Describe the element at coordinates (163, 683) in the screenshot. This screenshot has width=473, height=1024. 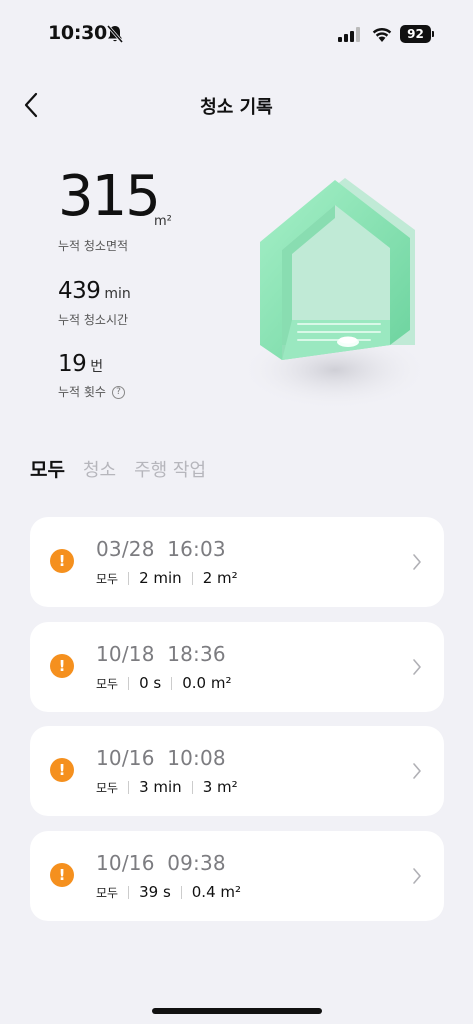
I see `record-meta: 모두 0 s 0.0 m²` at that location.